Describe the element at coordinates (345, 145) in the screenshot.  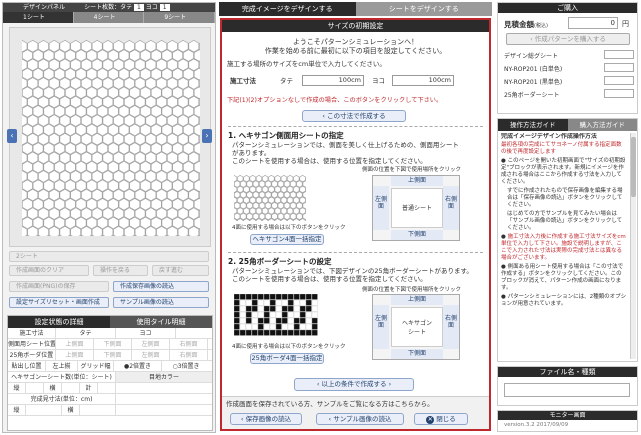
I see `section1-line-1: パターンシミュレーションでは、側面を美しく仕上げるための、側面用シート` at that location.